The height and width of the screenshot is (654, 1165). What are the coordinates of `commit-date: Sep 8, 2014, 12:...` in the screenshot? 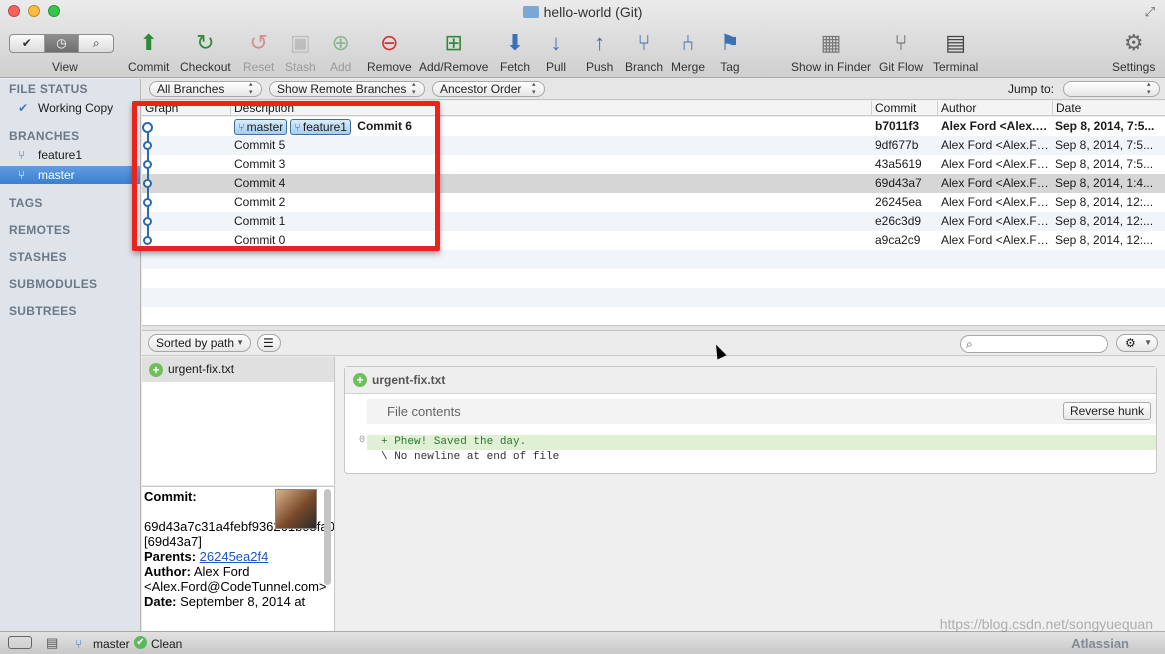 It's located at (1104, 240).